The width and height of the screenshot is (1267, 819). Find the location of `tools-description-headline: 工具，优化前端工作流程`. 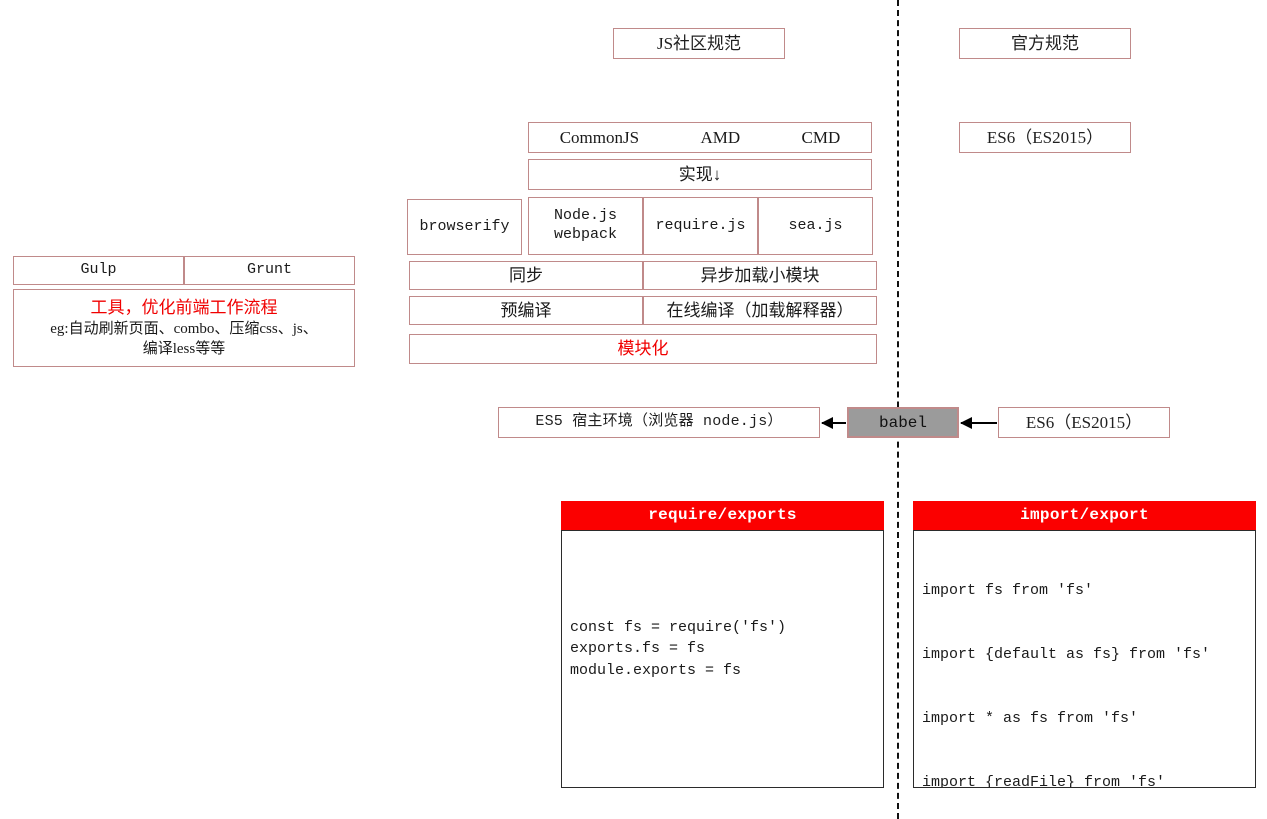

tools-description-headline: 工具，优化前端工作流程 is located at coordinates (184, 307).